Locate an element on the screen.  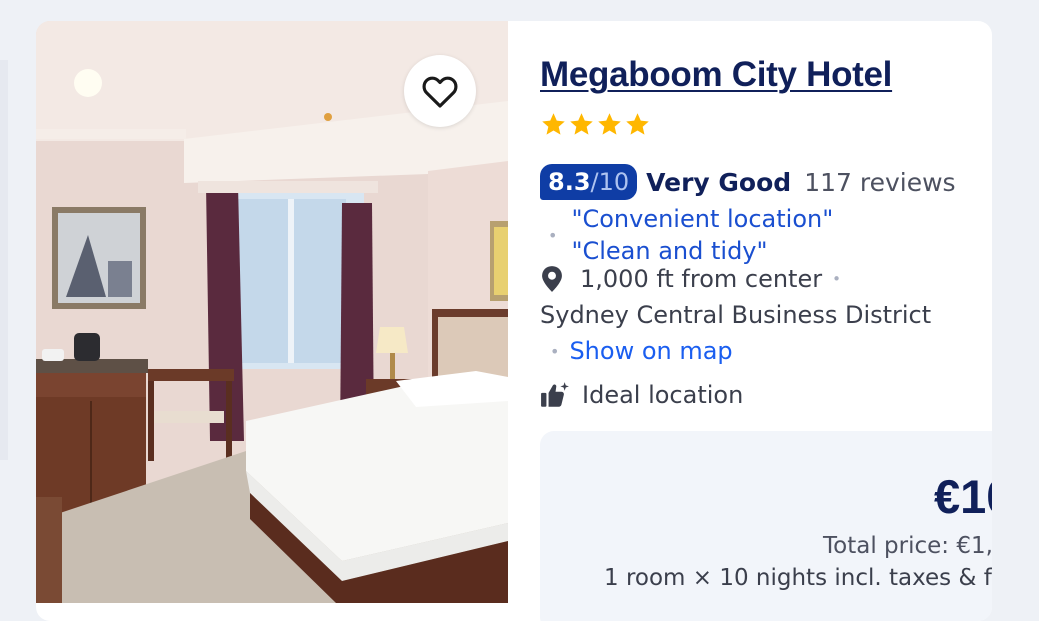
nightly-price: €109 is located at coordinates (963, 496).